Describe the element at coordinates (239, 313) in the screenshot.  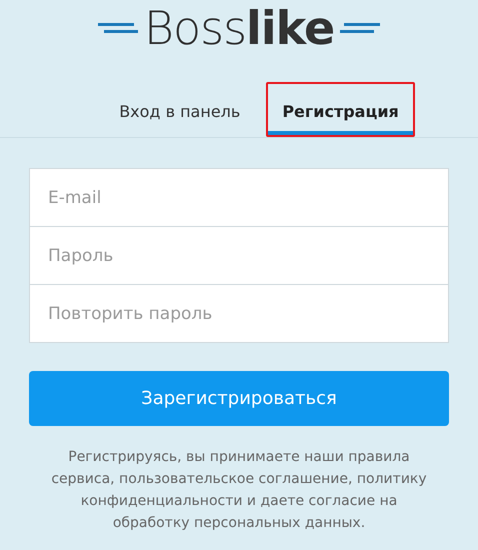
I see `input-field: Повторить пароль` at that location.